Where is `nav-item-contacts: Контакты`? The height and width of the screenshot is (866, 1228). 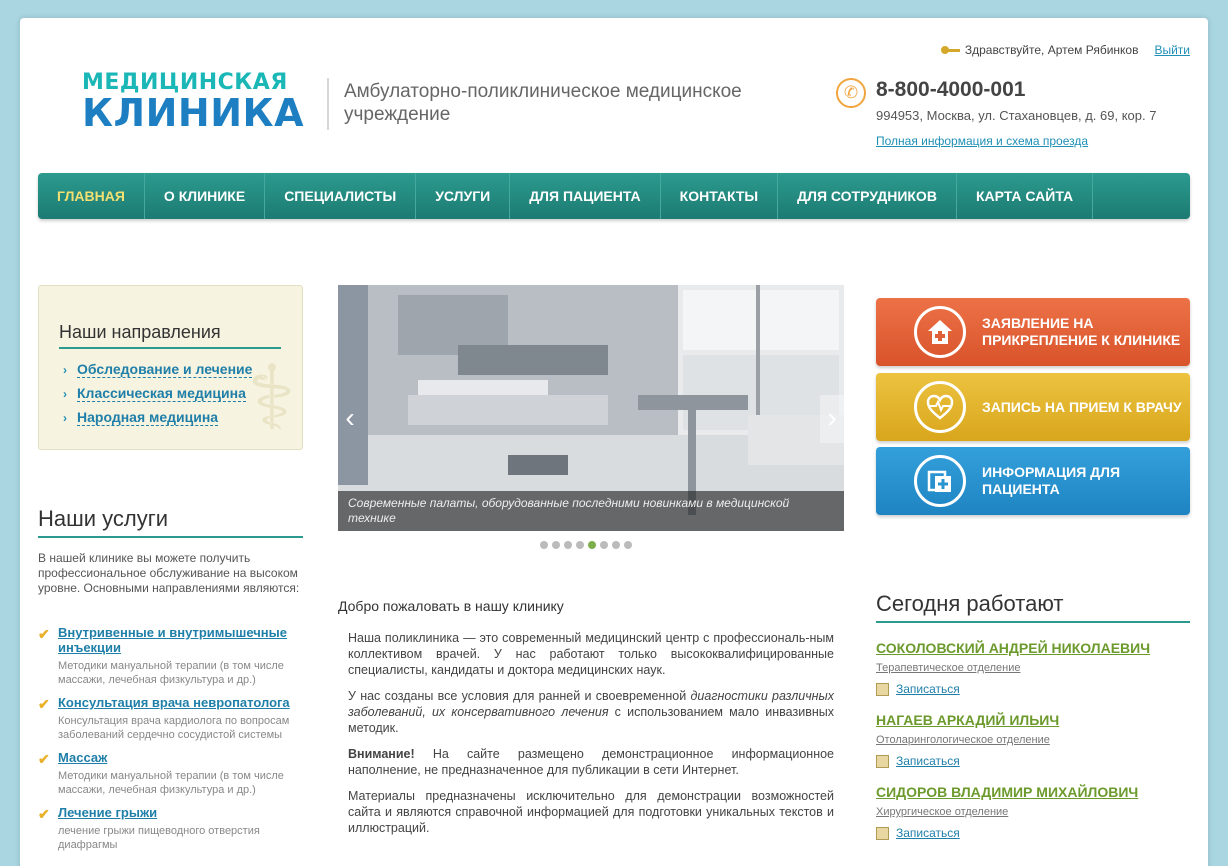 nav-item-contacts: Контакты is located at coordinates (720, 196).